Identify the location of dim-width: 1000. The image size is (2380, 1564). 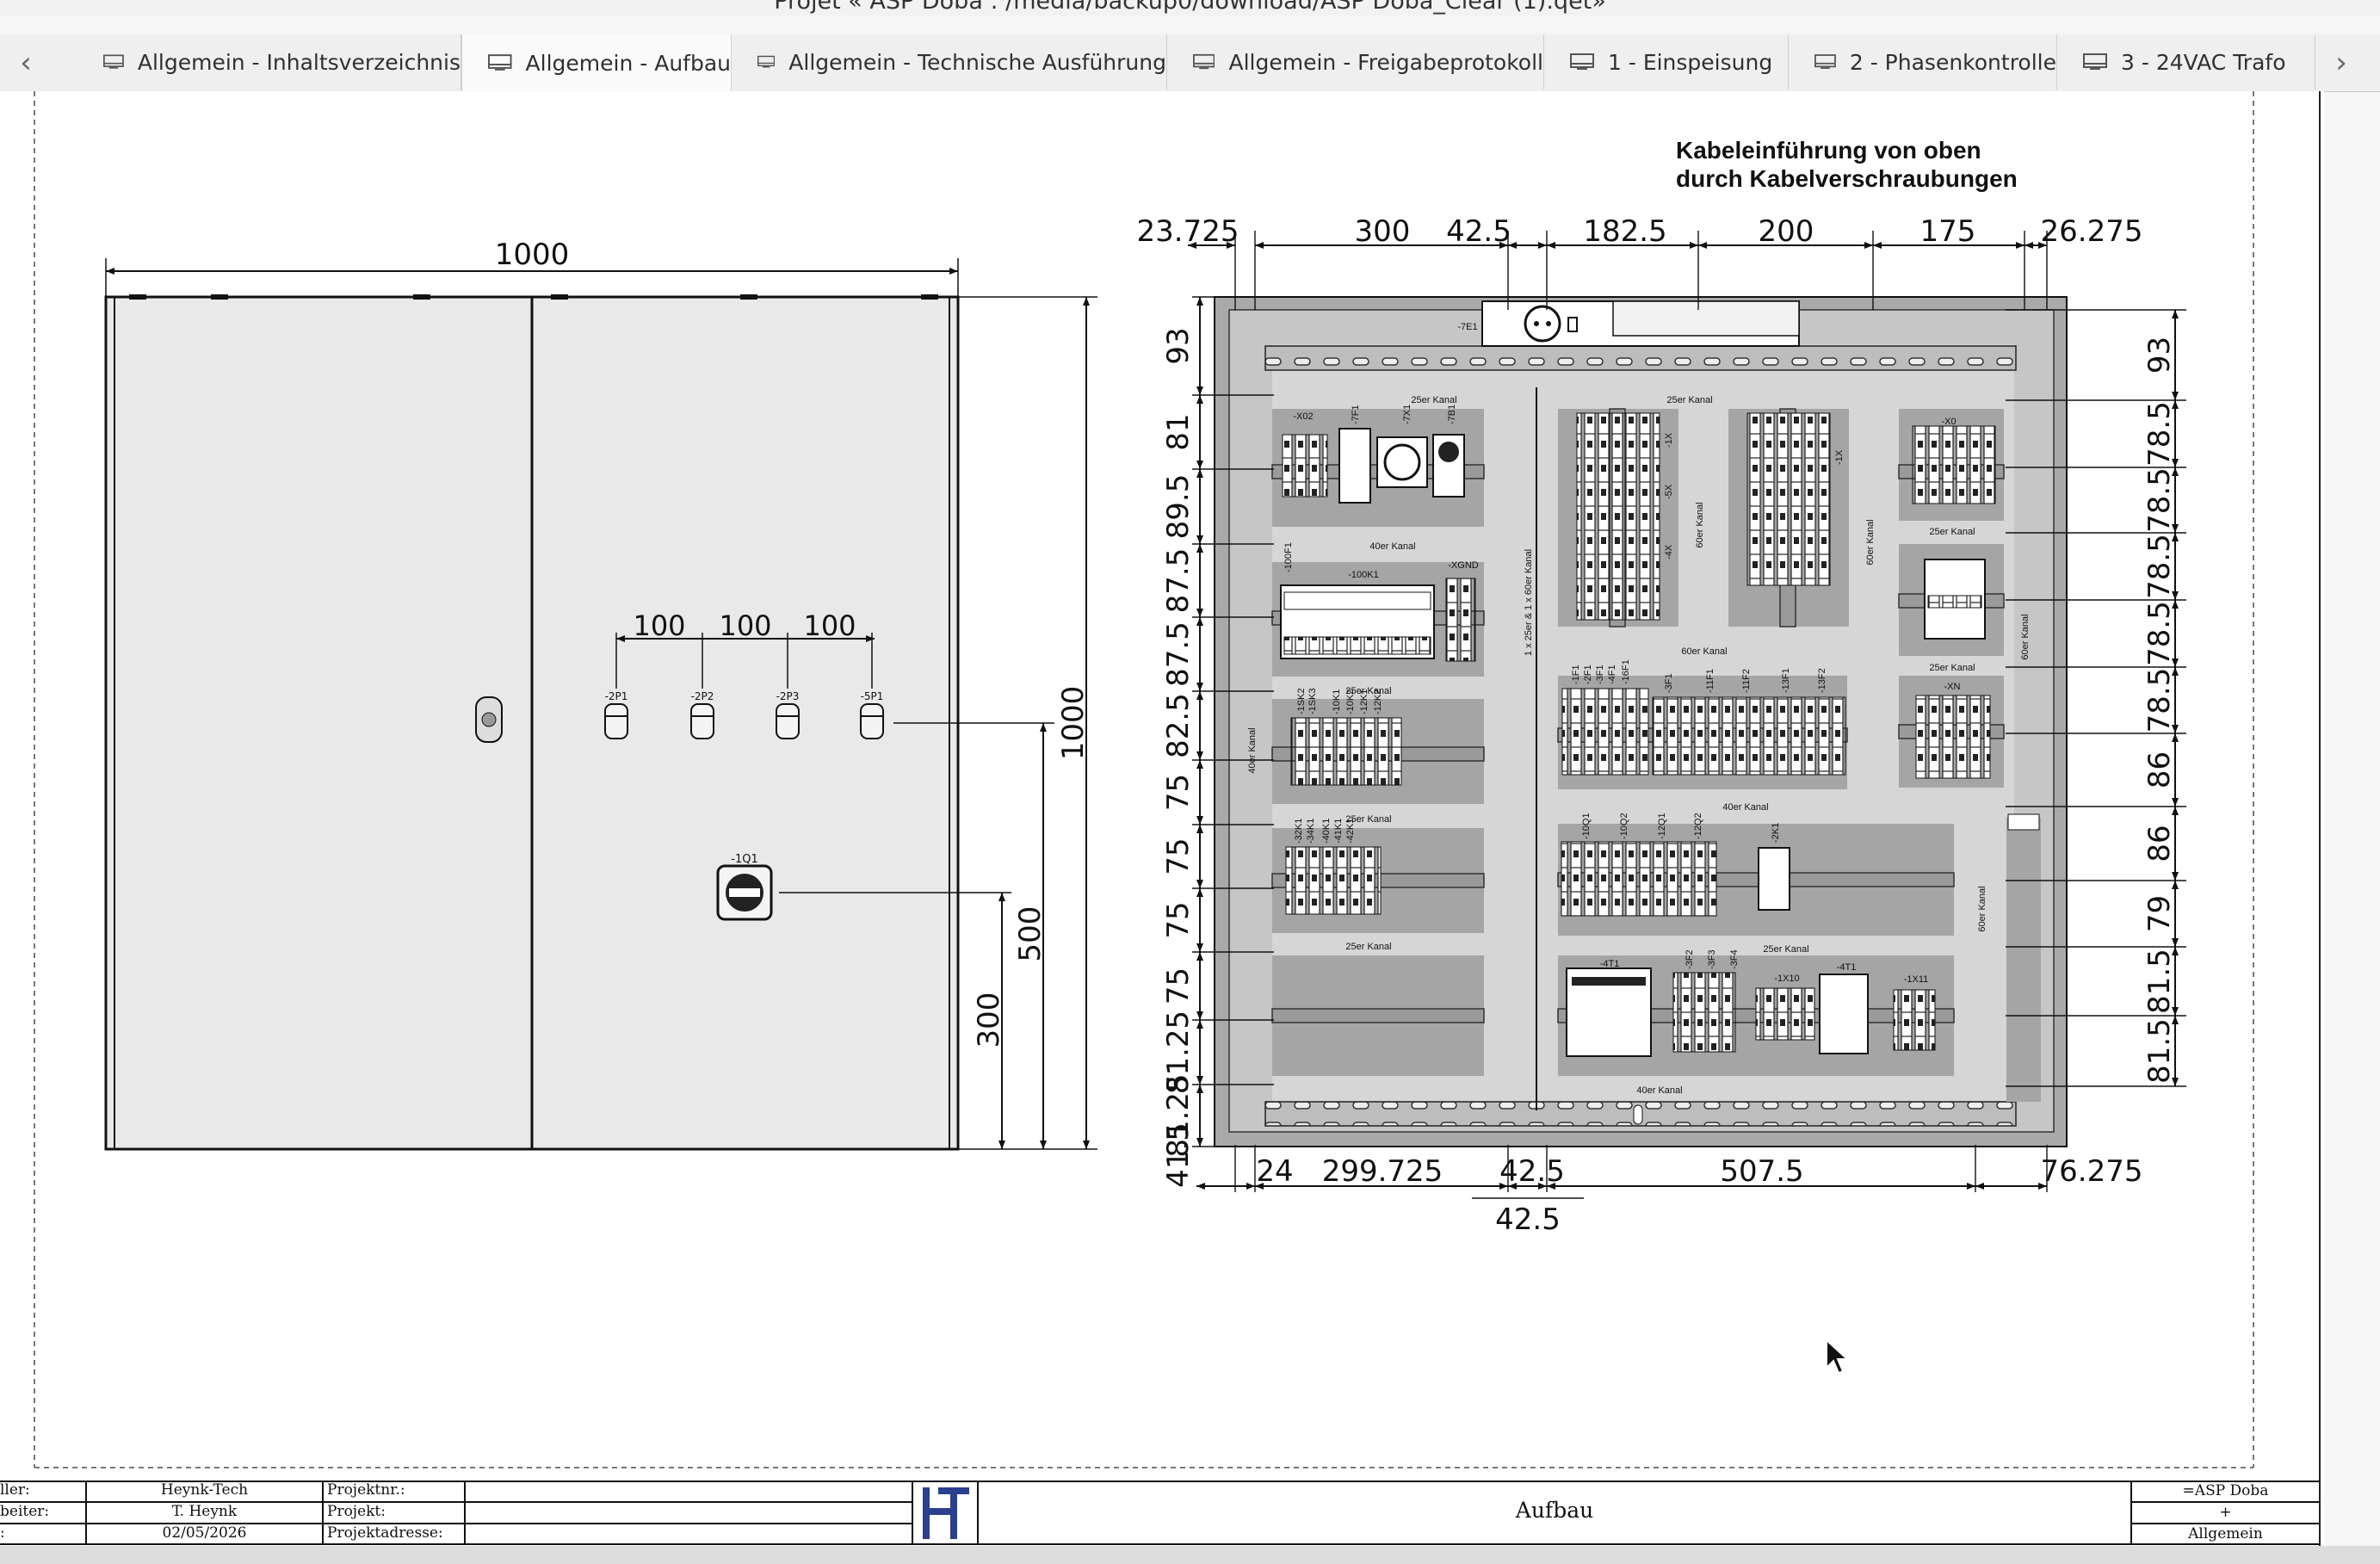
(533, 255).